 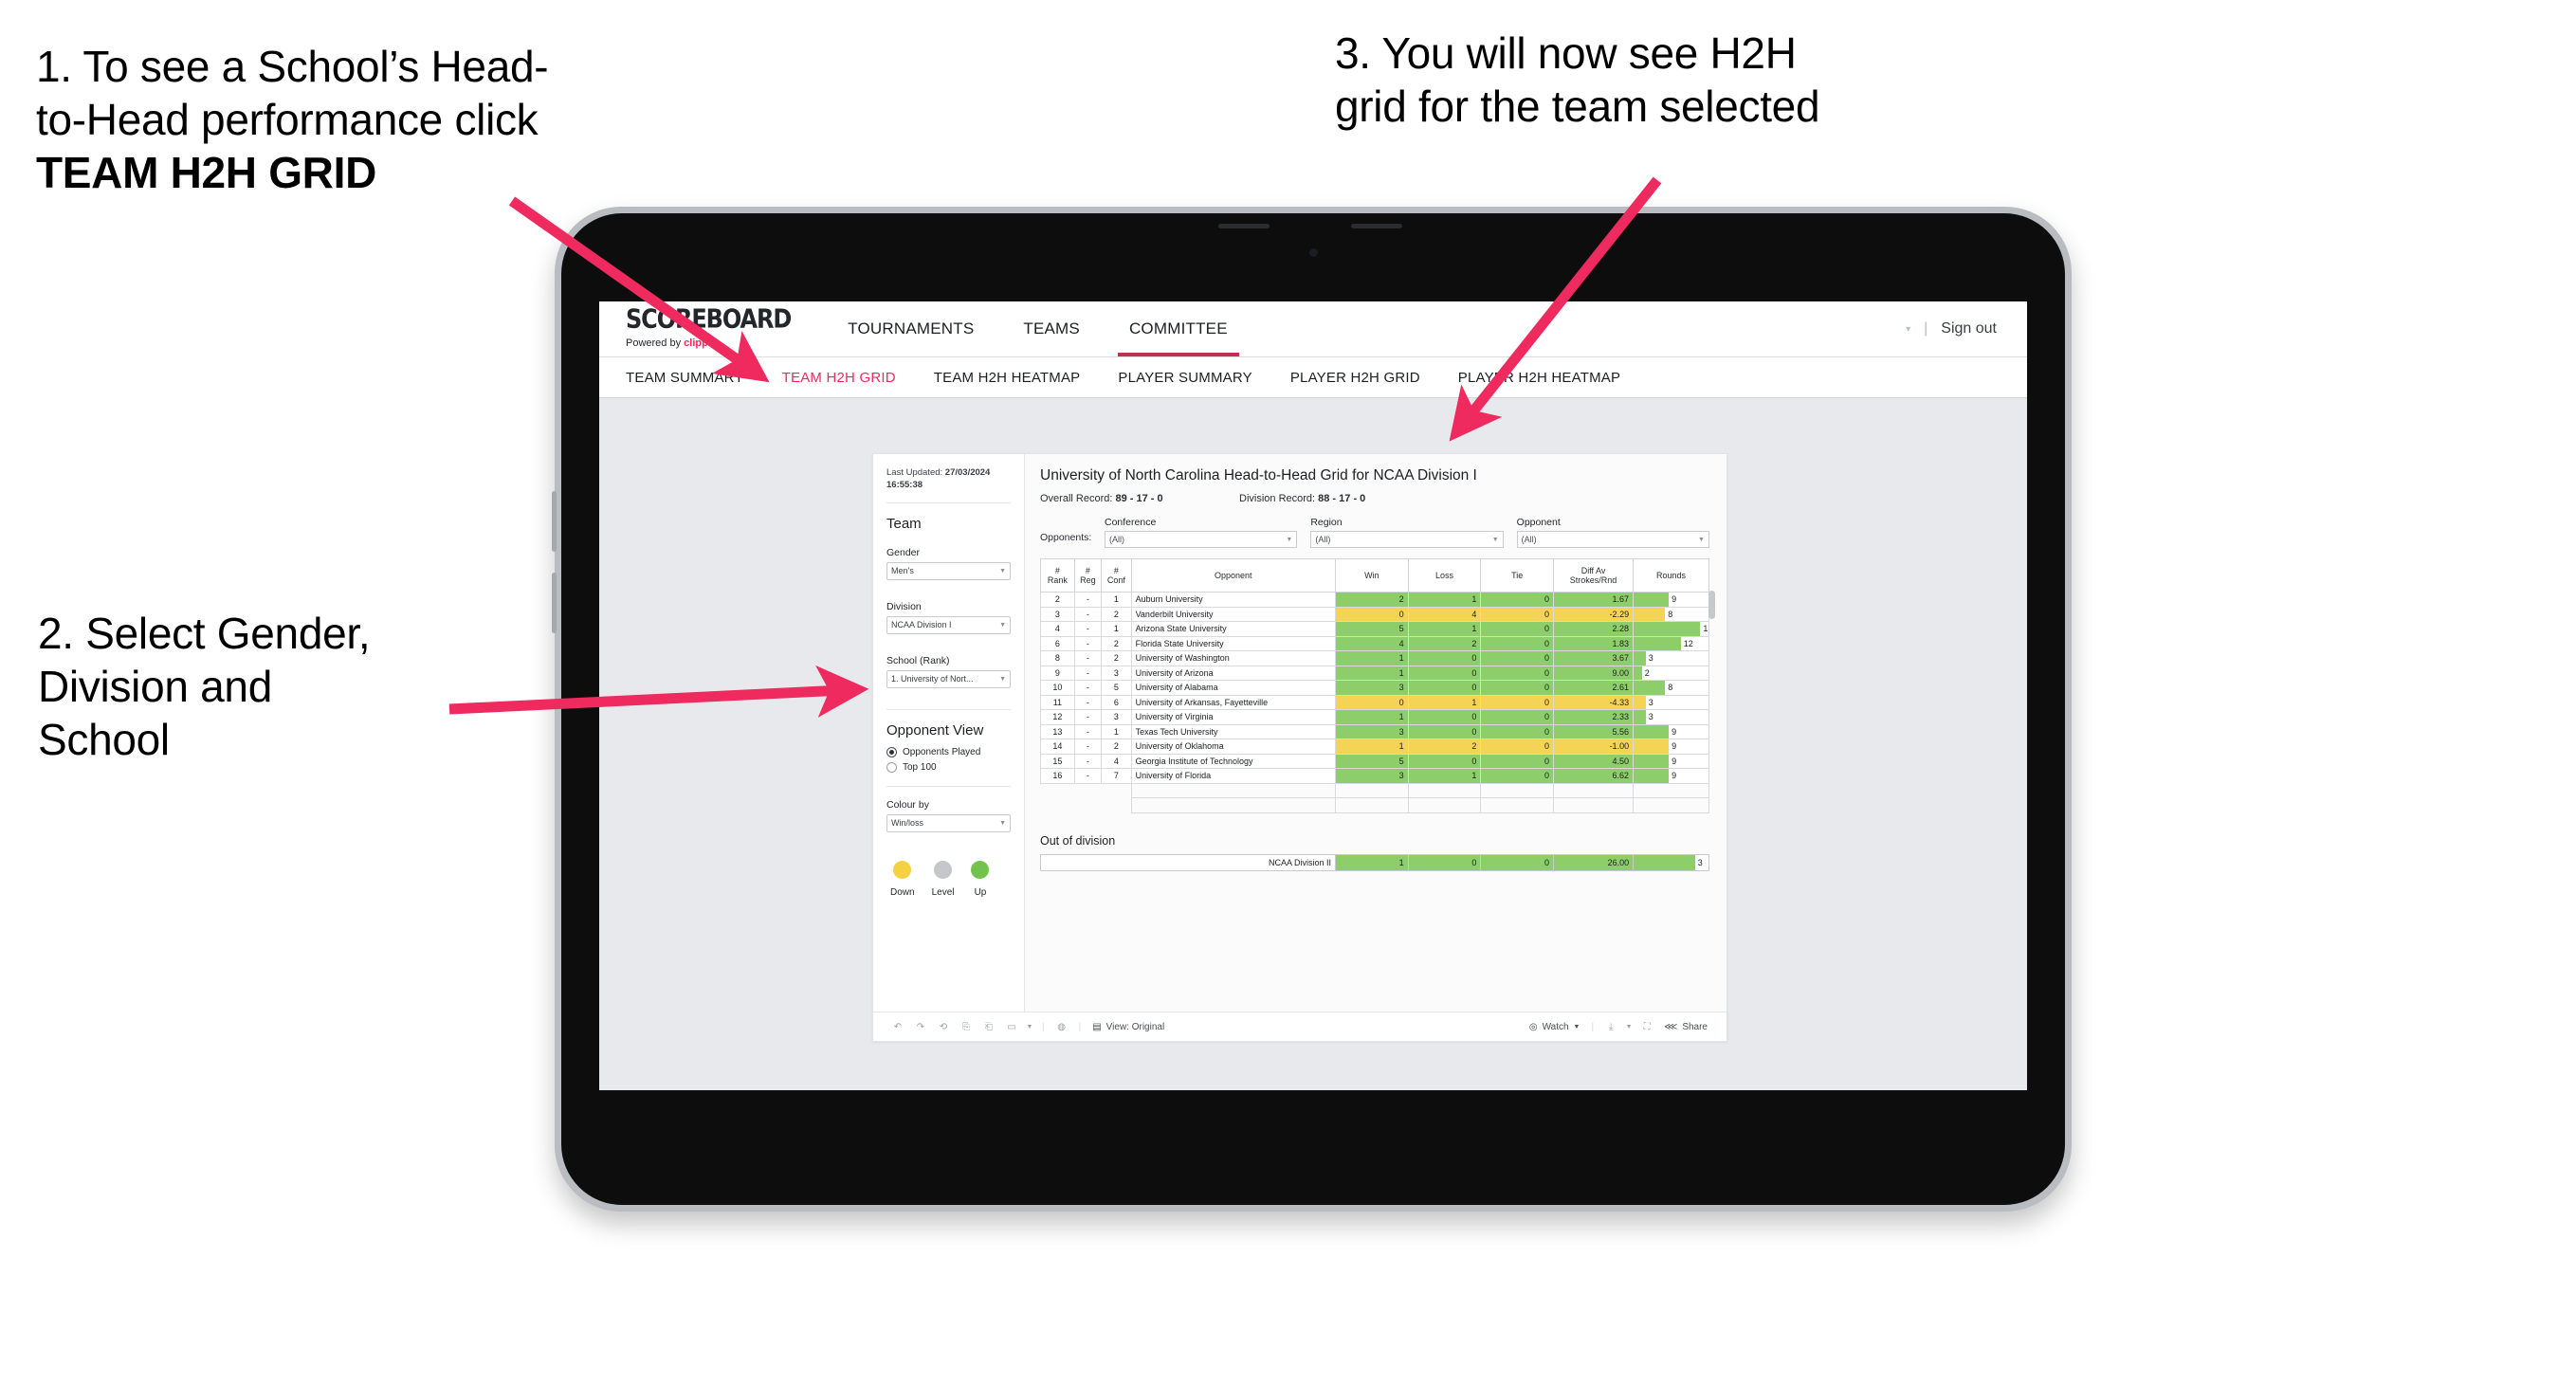 What do you see at coordinates (1908, 330) in the screenshot?
I see `chevron-down-icon: ▾` at bounding box center [1908, 330].